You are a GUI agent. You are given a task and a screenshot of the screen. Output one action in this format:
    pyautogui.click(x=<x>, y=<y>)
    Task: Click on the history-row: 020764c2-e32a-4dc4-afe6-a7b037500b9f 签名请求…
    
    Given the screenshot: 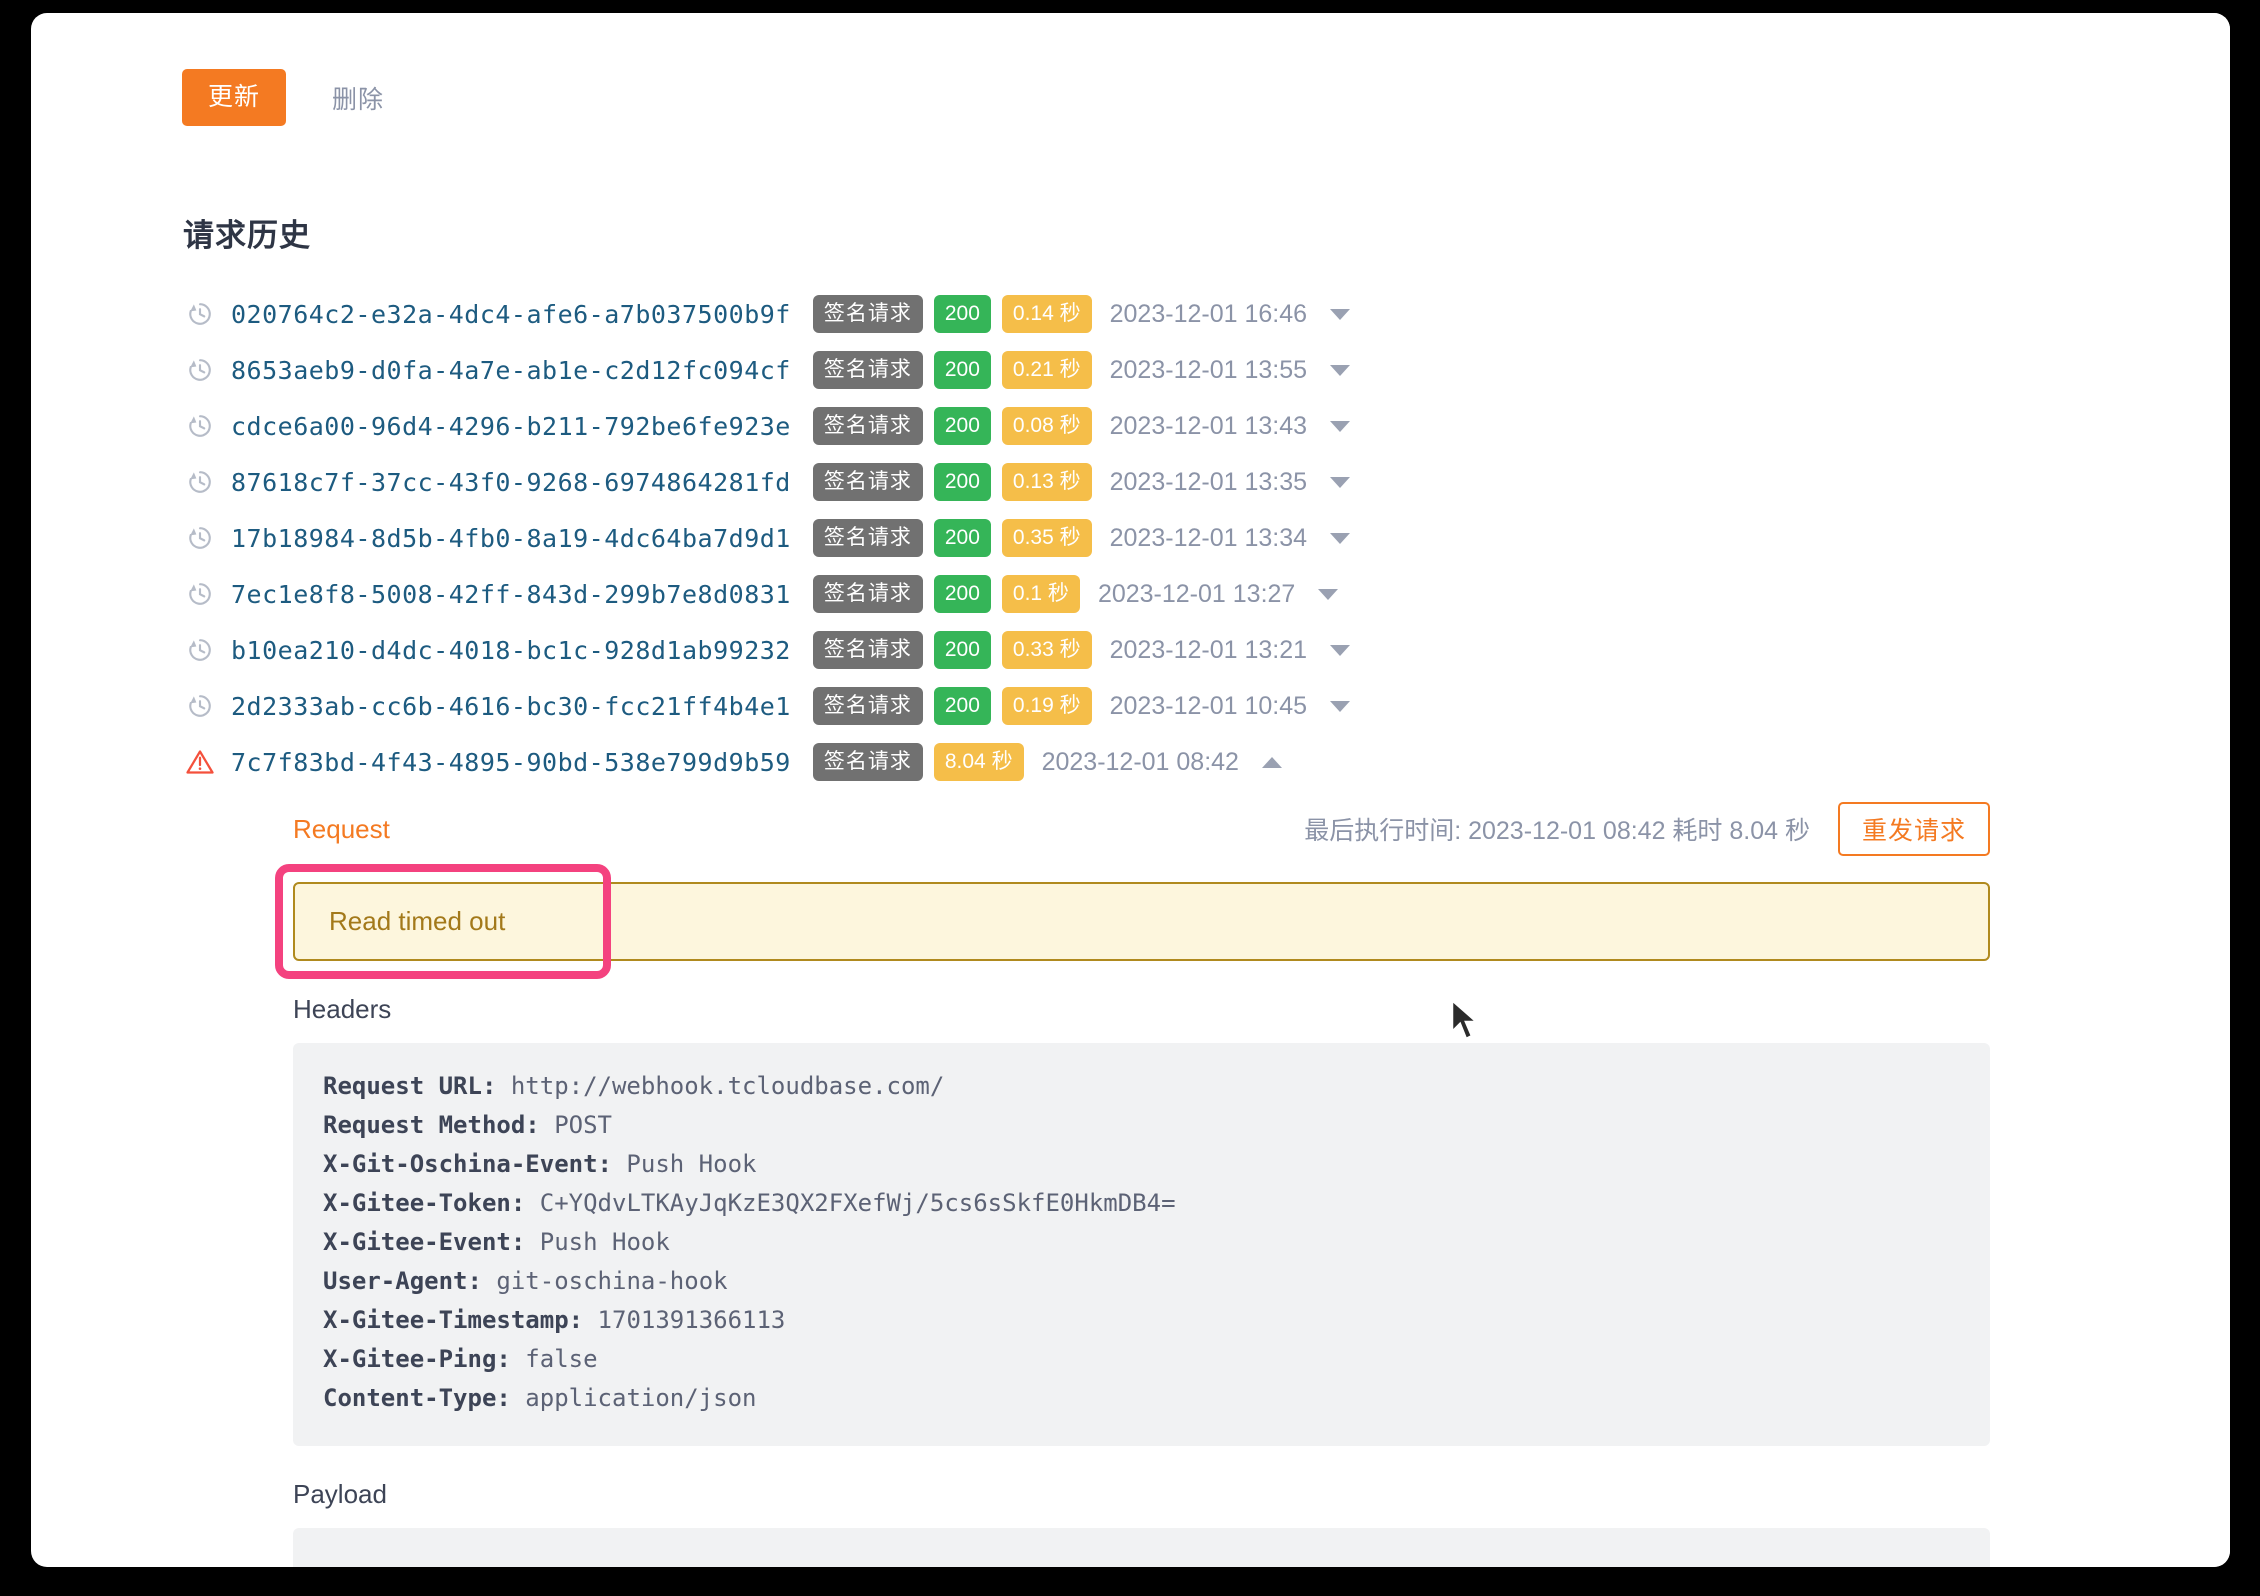 What is the action you would take?
    pyautogui.click(x=1163, y=314)
    